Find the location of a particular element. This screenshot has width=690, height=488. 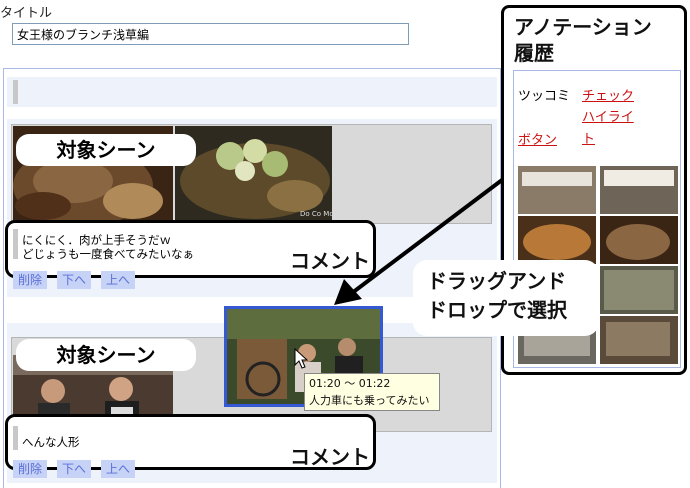

history-title: アノテーション 履歴 is located at coordinates (583, 40).